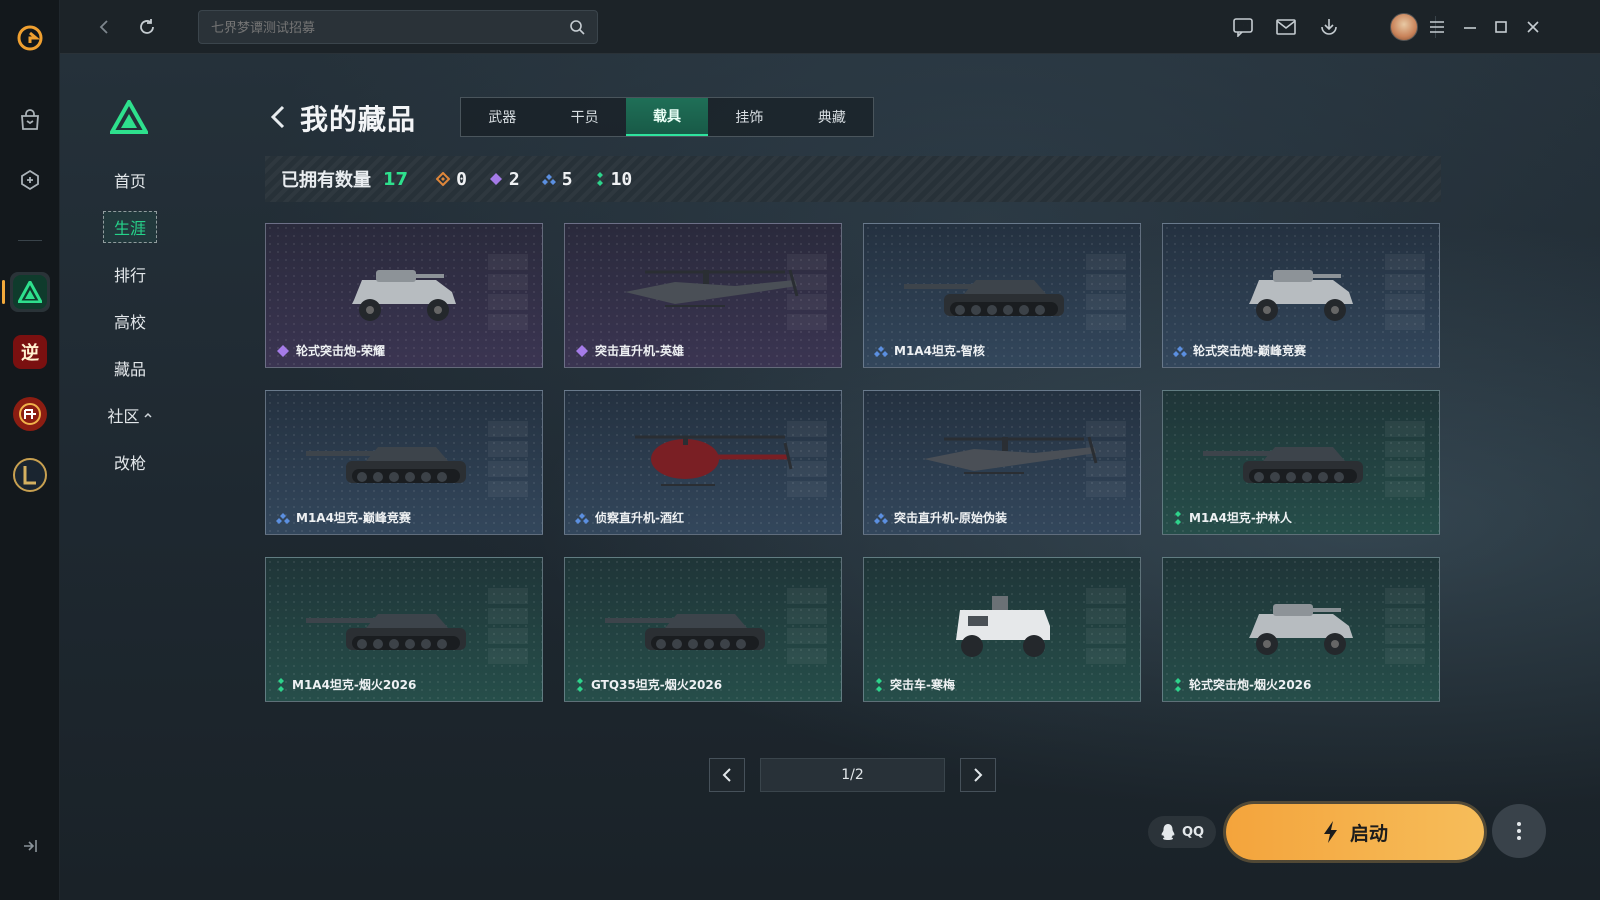  I want to click on vehicle-card: 轮式突击炮-巅峰竞赛, so click(1301, 295).